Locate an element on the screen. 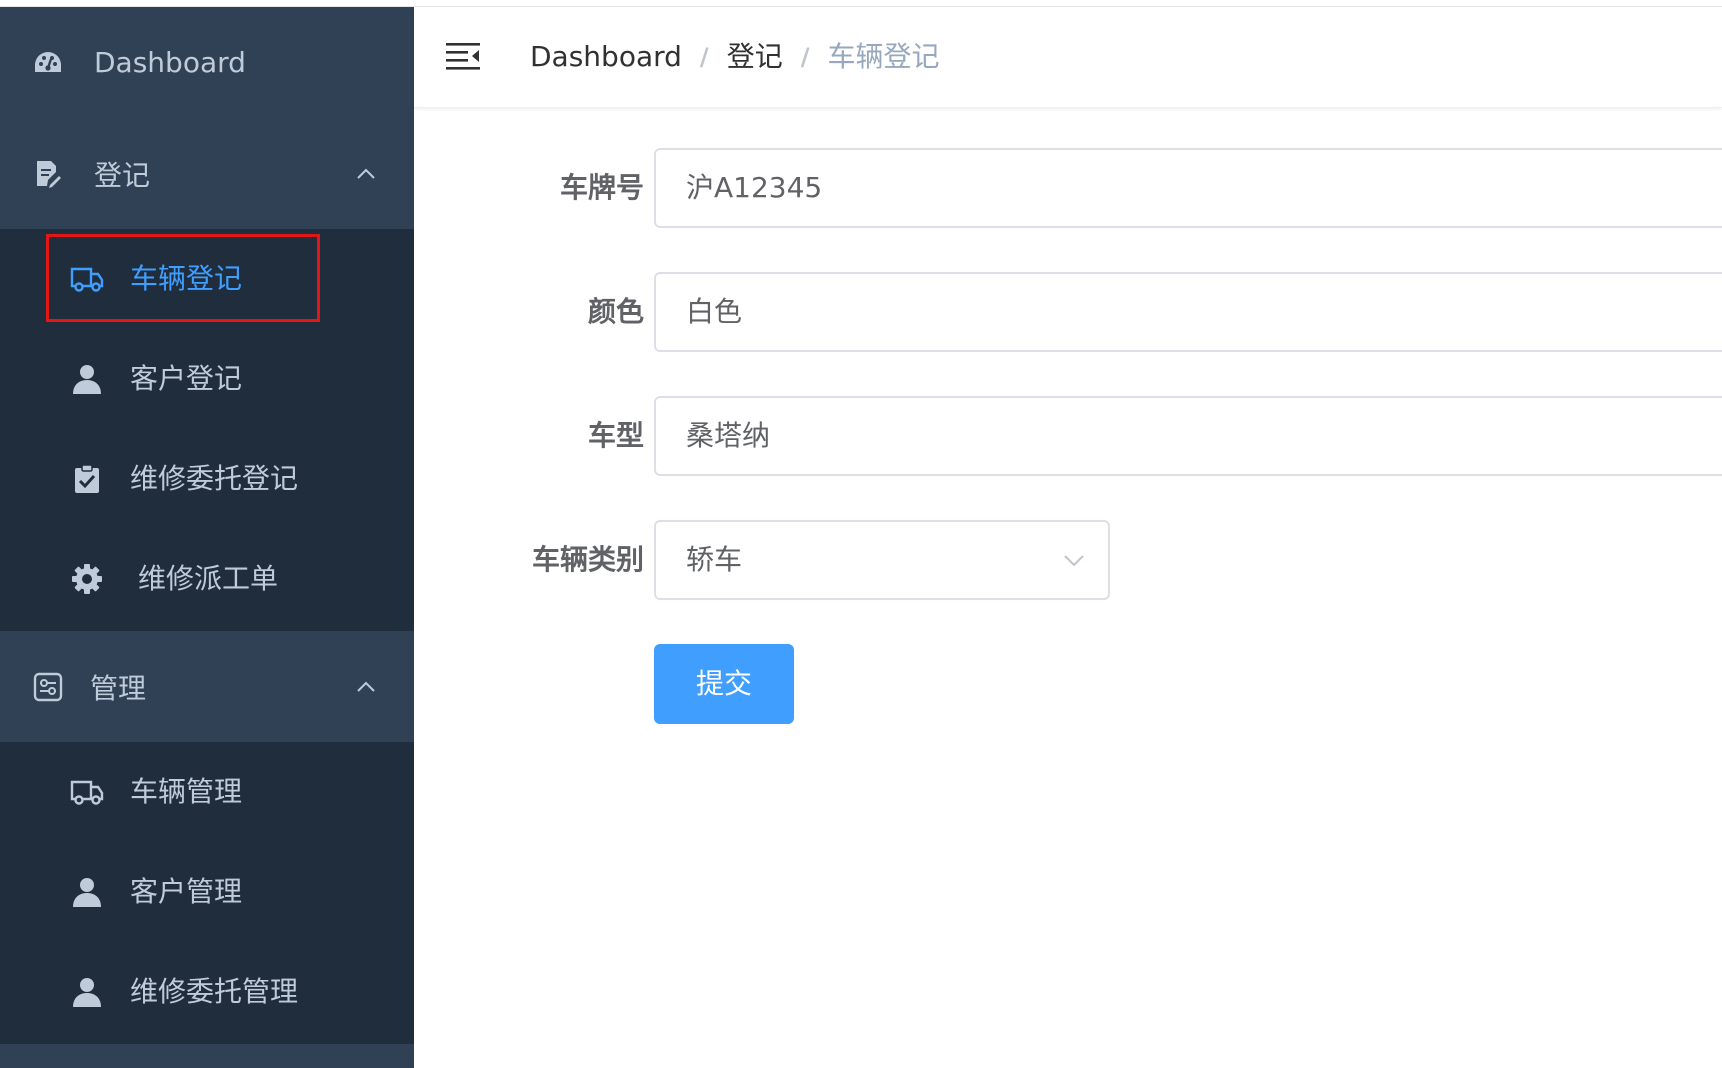 The height and width of the screenshot is (1068, 1722). sidebar-item-dashboard: Dashboard is located at coordinates (207, 62).